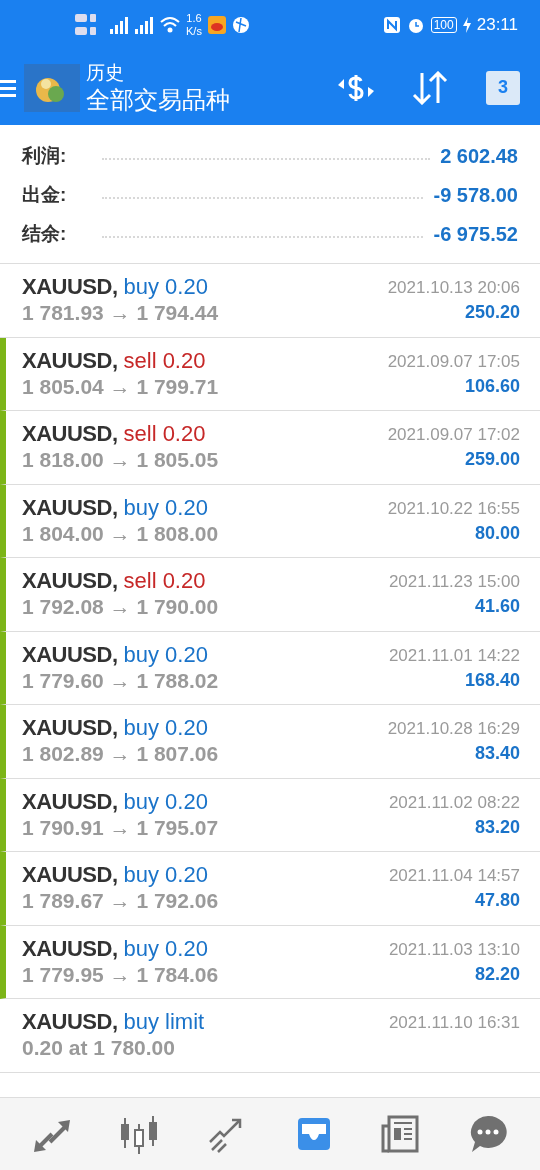 Image resolution: width=540 pixels, height=1170 pixels. I want to click on price-range: 1 818.00 → 1 805.05, so click(121, 460).